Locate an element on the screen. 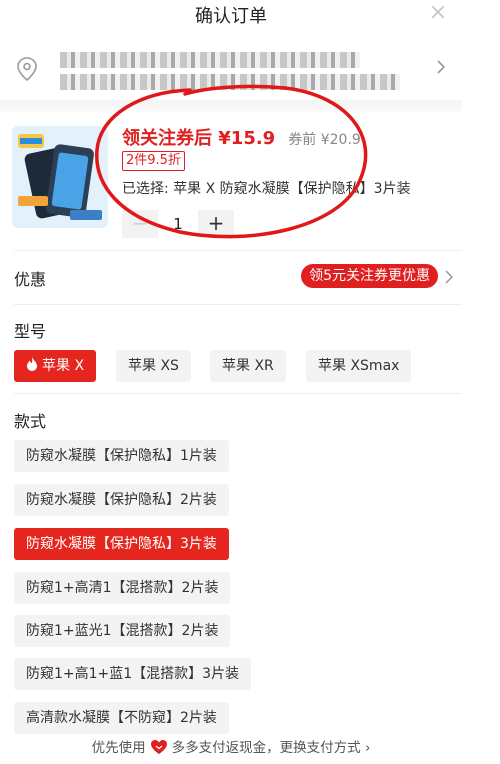 This screenshot has height=764, width=500. flame-icon is located at coordinates (32, 364).